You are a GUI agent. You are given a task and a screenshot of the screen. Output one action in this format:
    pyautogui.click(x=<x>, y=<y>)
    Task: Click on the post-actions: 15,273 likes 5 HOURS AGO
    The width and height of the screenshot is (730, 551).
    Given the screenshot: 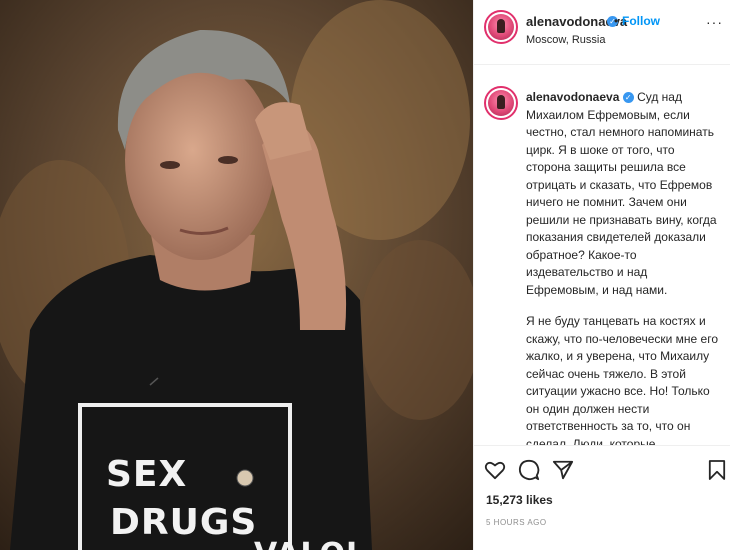 What is the action you would take?
    pyautogui.click(x=602, y=498)
    